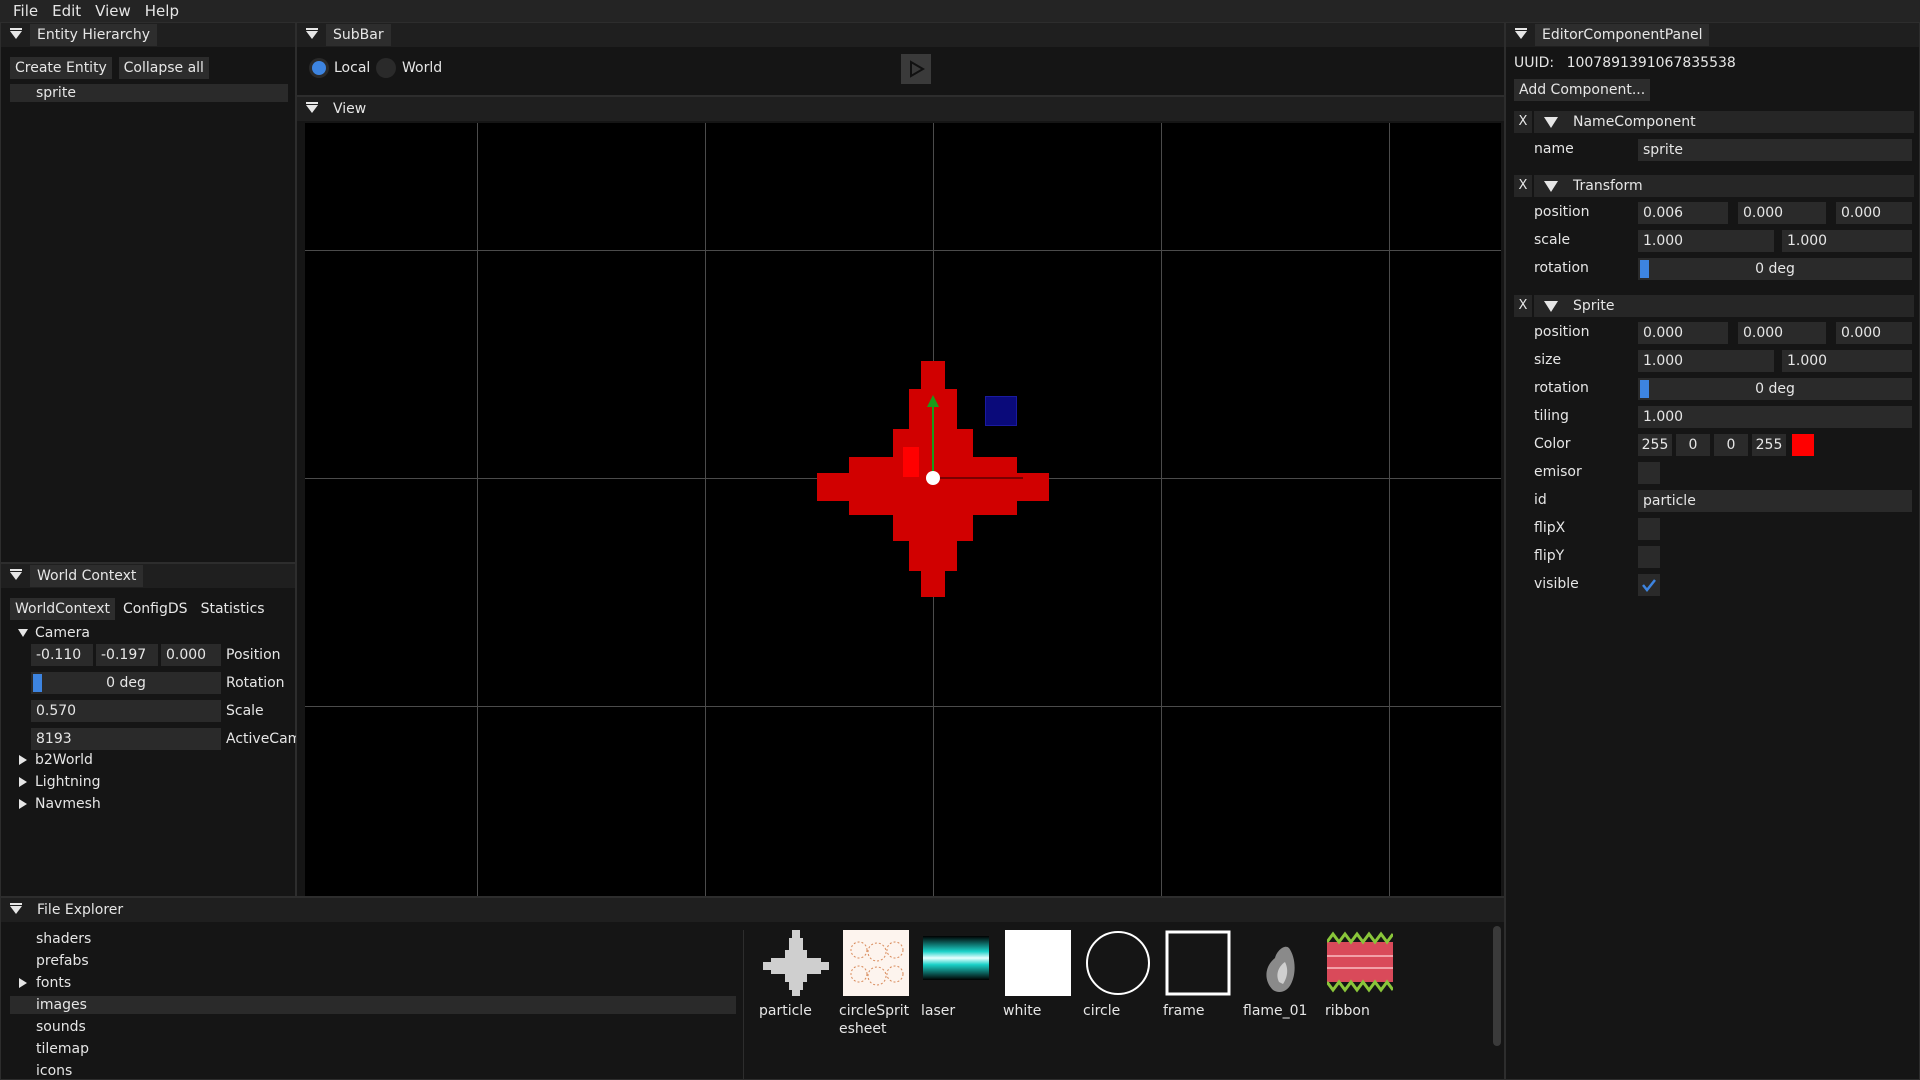 This screenshot has height=1080, width=1920. Describe the element at coordinates (1360, 963) in the screenshot. I see `ribbon-thumbnail` at that location.